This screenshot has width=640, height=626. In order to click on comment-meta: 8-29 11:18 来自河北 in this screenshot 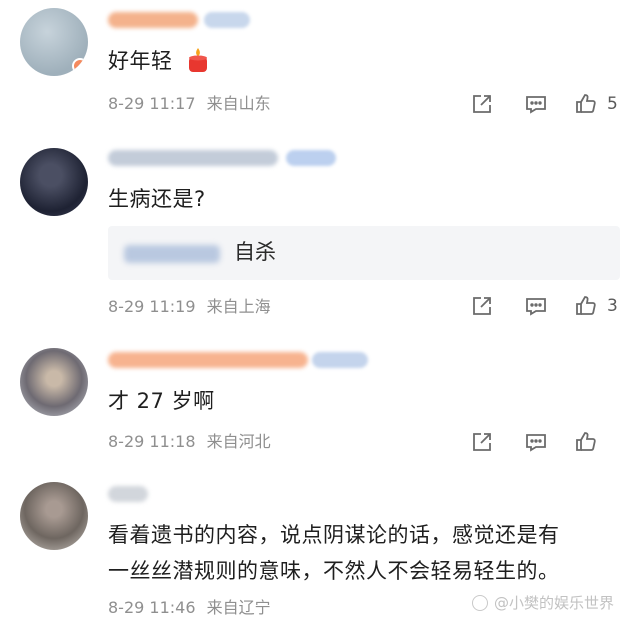, I will do `click(189, 442)`.